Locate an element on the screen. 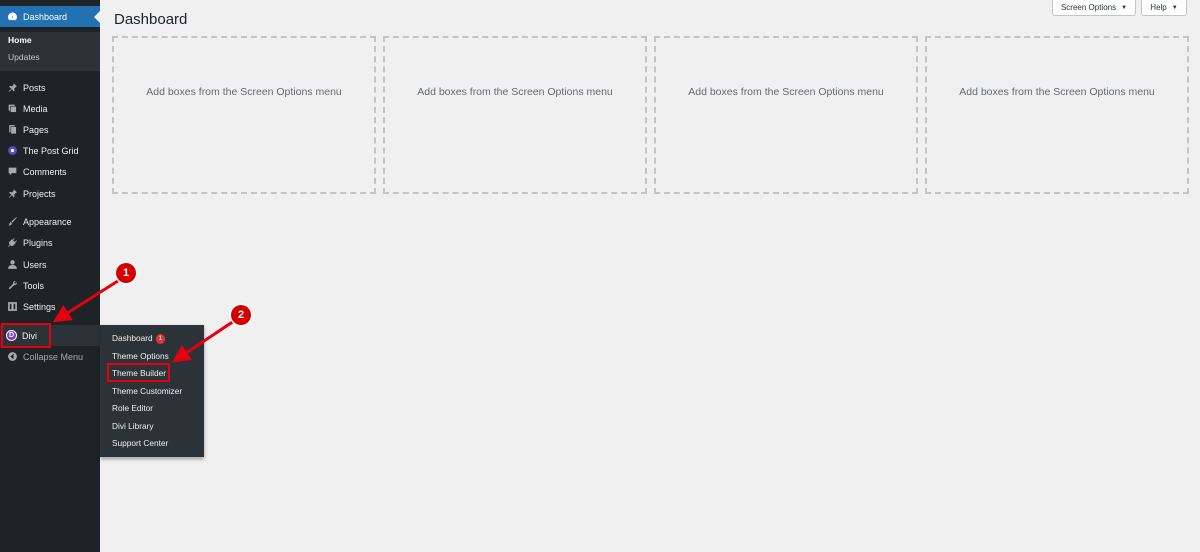 This screenshot has width=1200, height=552. annotation-arrows is located at coordinates (143, 320).